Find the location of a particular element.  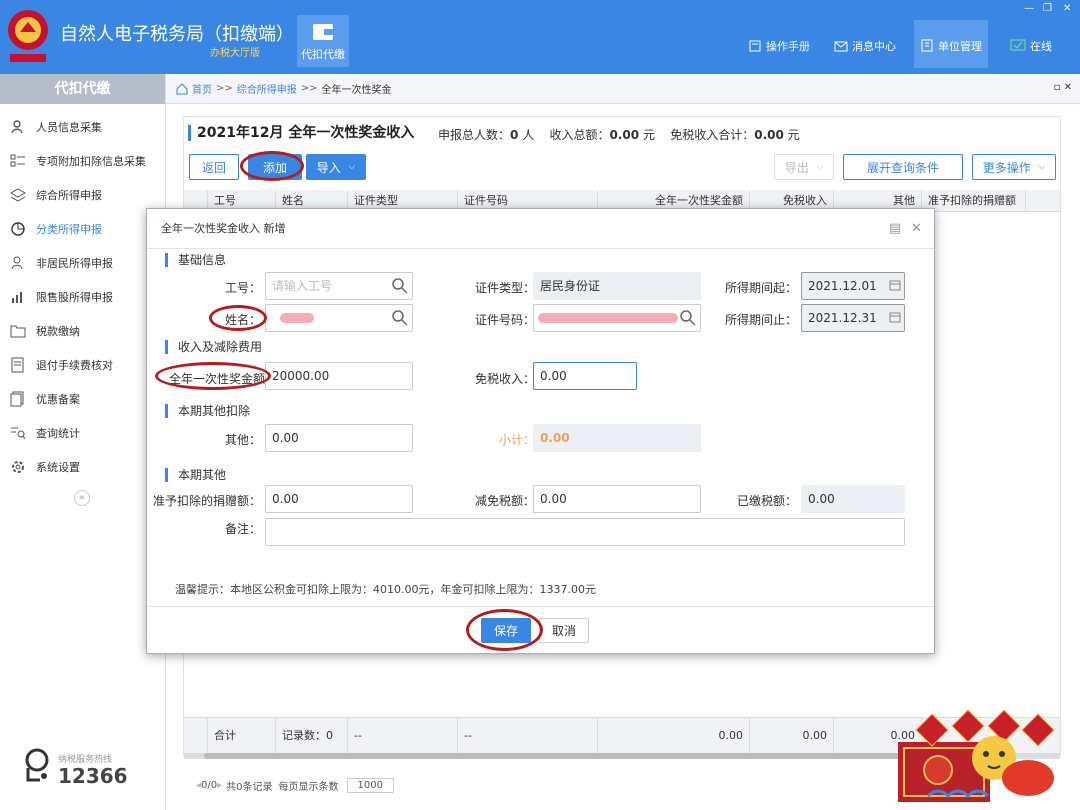

sidebar-item-nonresident: 非居民所得申报 is located at coordinates (82, 263).